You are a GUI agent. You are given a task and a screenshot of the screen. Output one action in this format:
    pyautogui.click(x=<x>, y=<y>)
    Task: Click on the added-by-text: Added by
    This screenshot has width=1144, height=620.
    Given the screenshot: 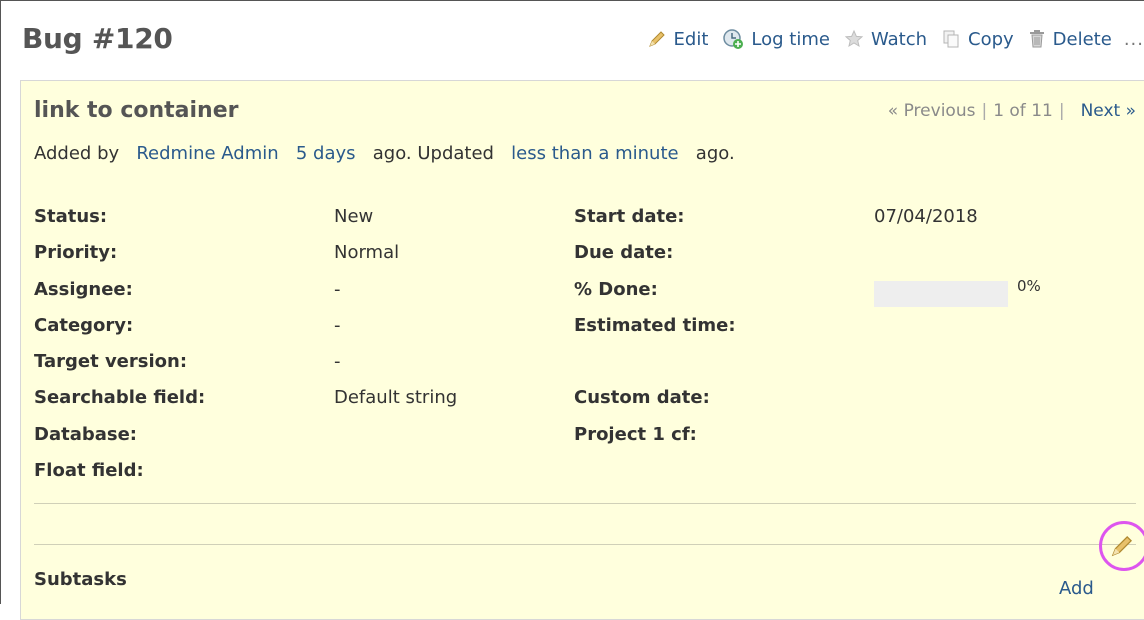 What is the action you would take?
    pyautogui.click(x=77, y=153)
    